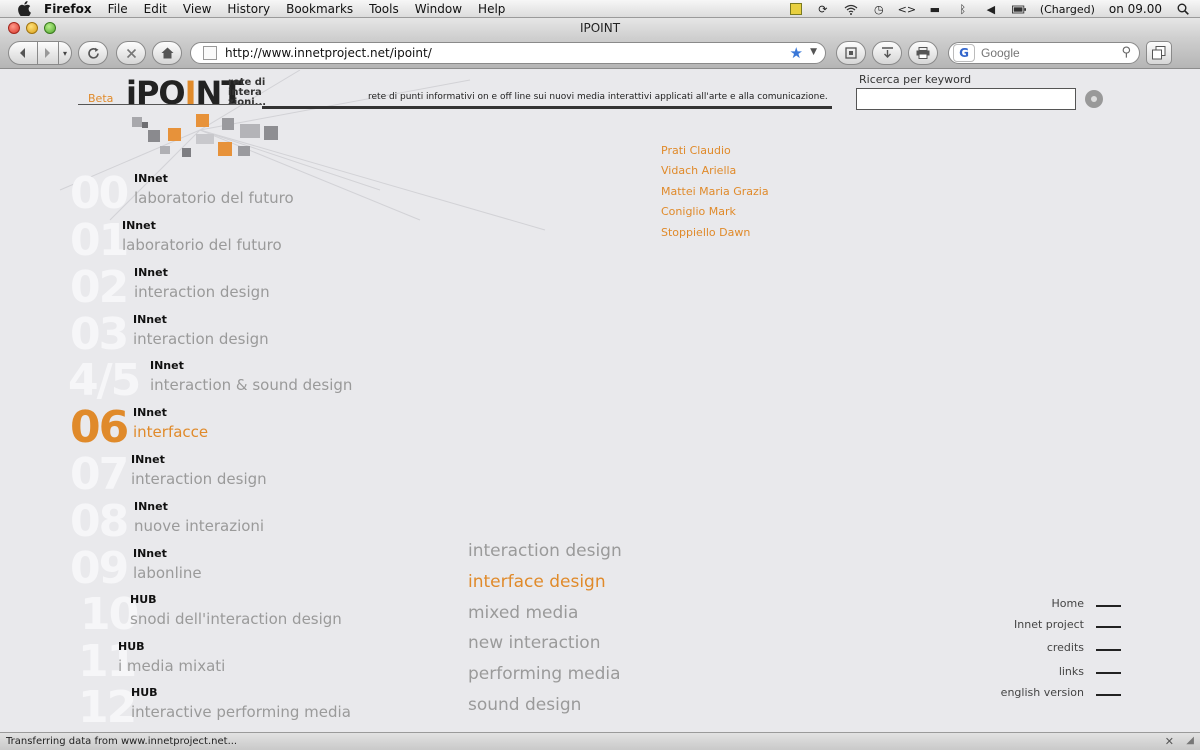 This screenshot has height=750, width=1200. Describe the element at coordinates (851, 9) in the screenshot. I see `wifi-icon` at that location.